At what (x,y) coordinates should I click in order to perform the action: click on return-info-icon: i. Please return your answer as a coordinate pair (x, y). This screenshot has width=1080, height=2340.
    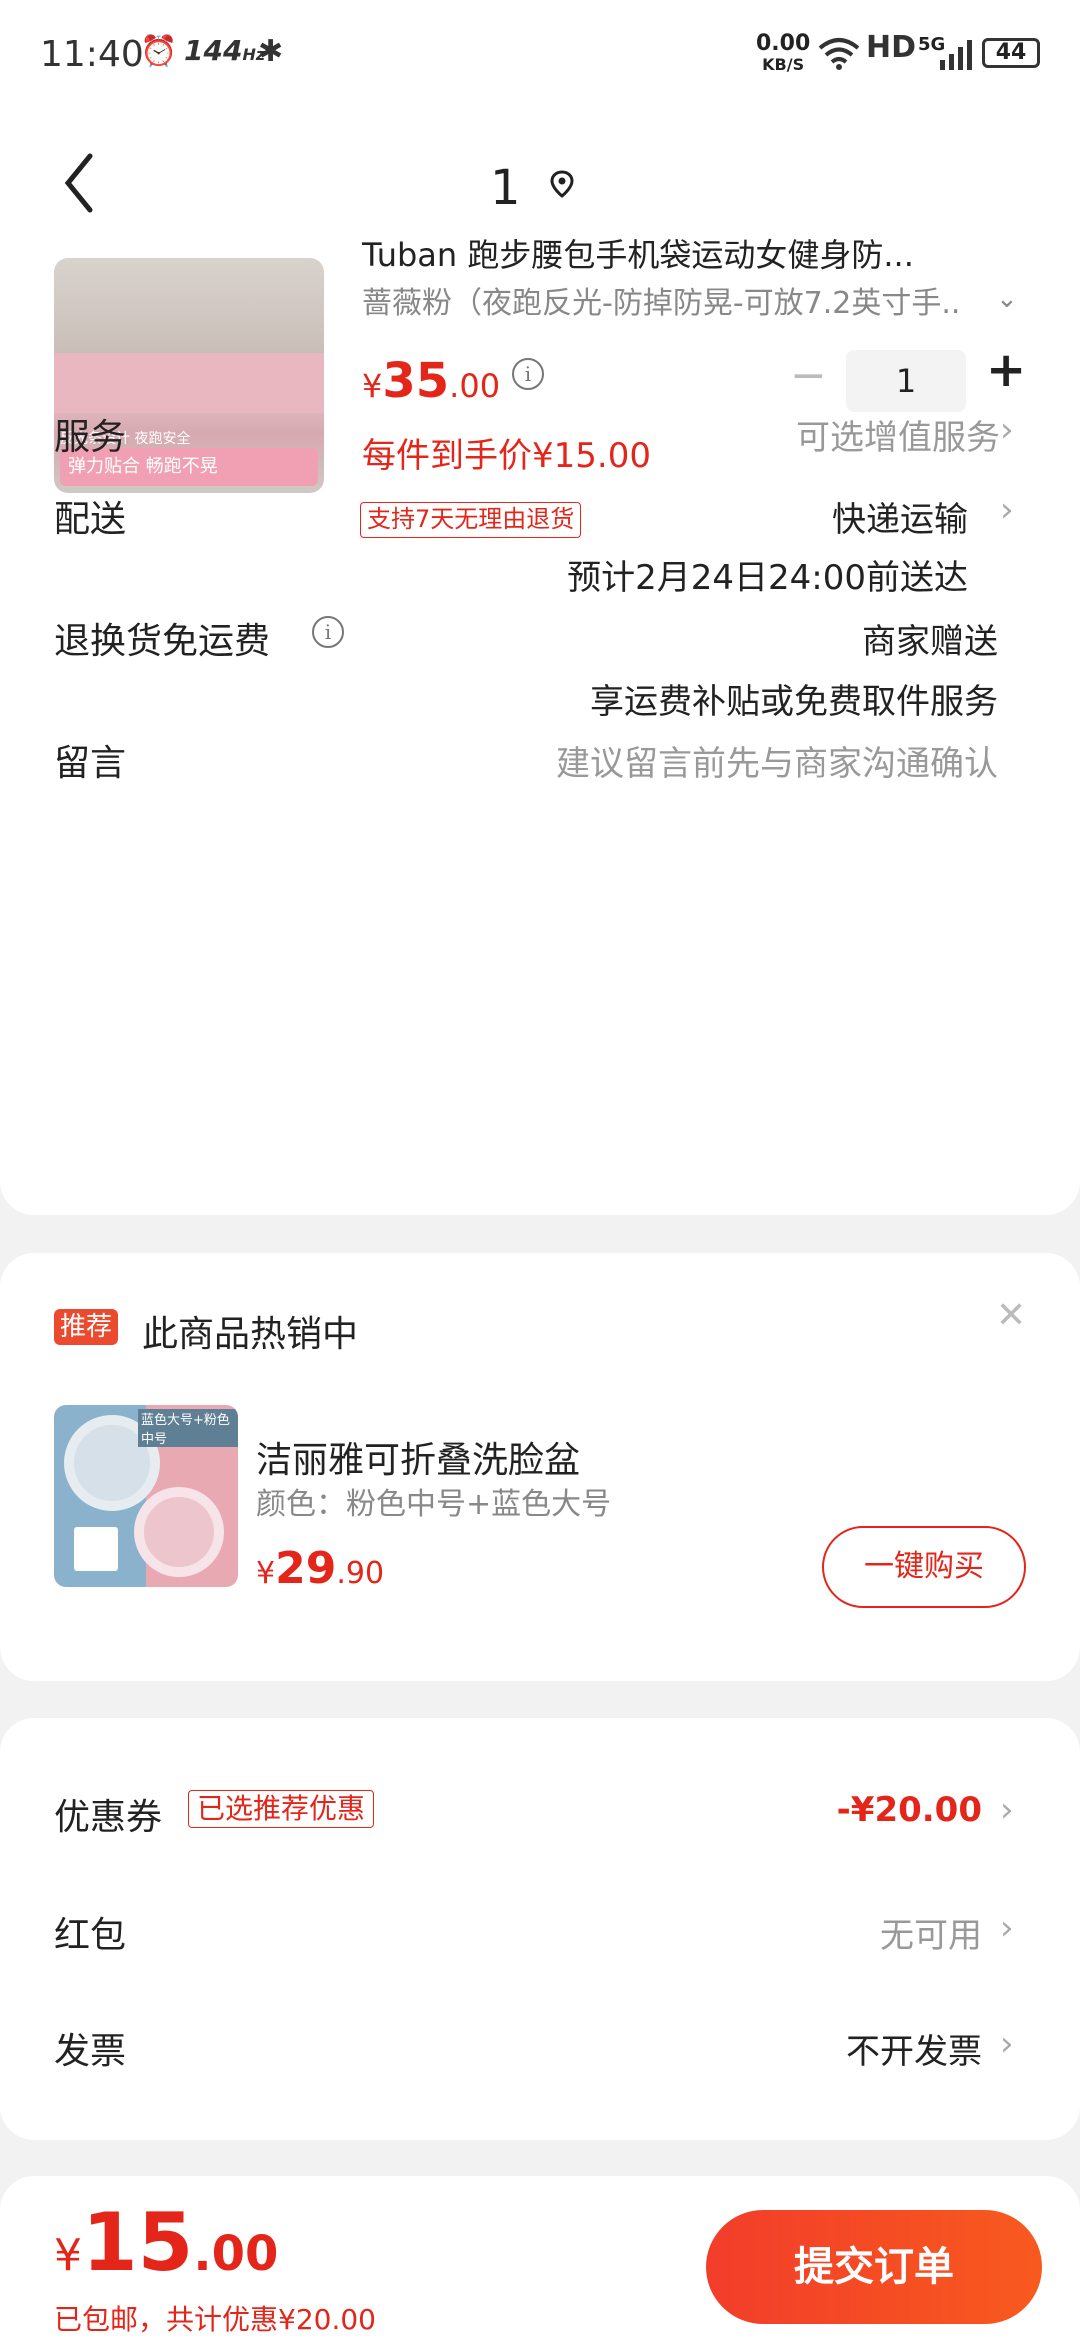
    Looking at the image, I should click on (328, 632).